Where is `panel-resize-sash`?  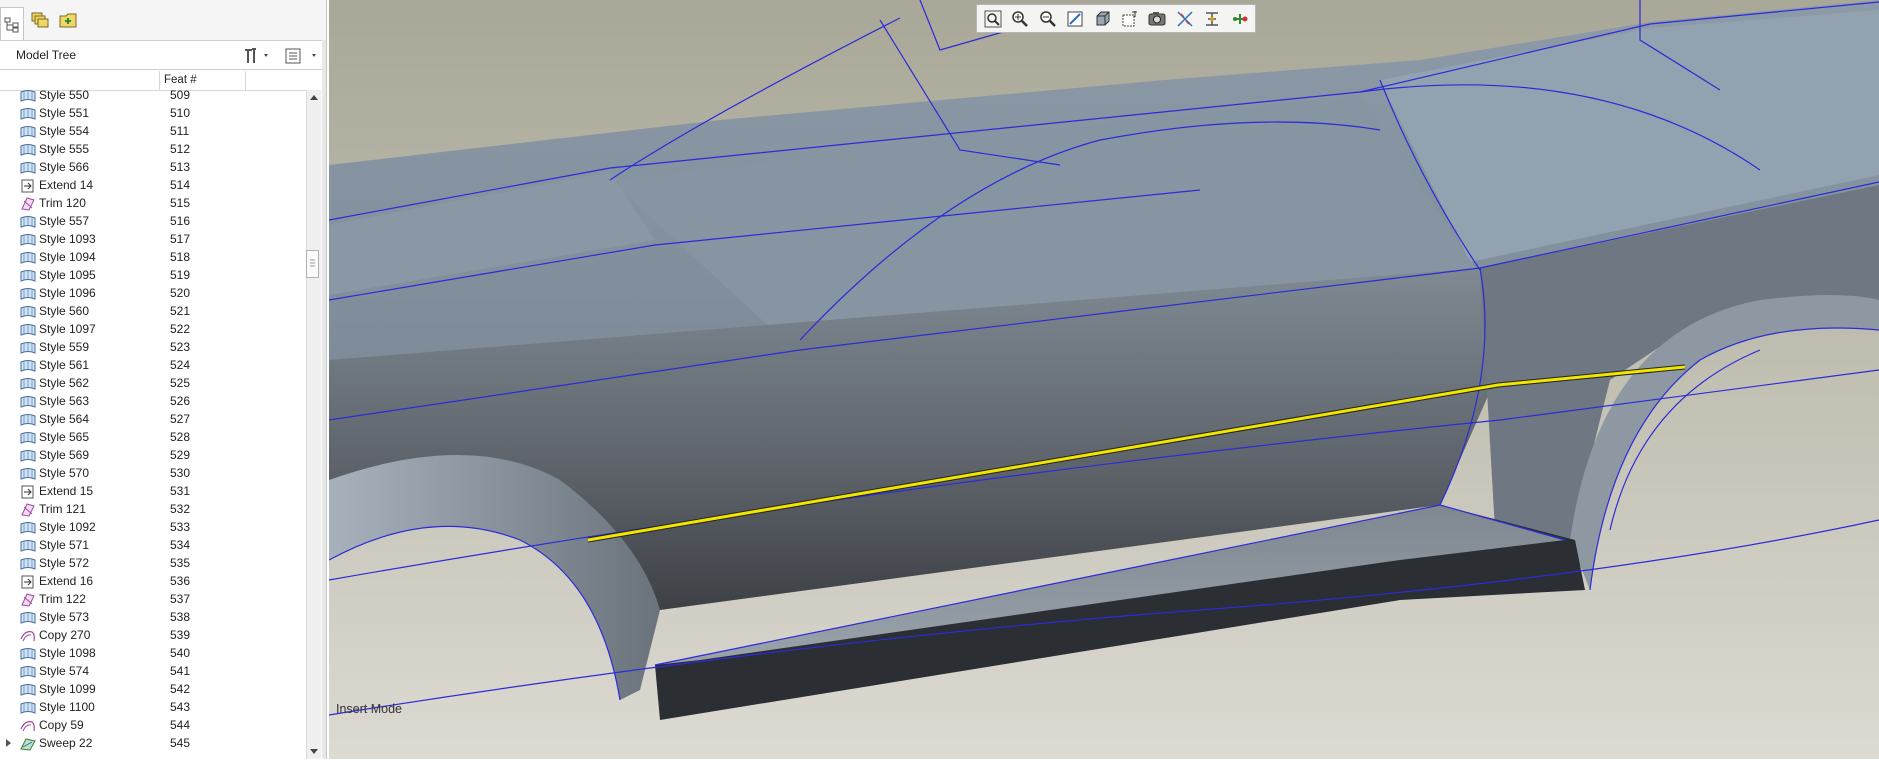
panel-resize-sash is located at coordinates (324, 399).